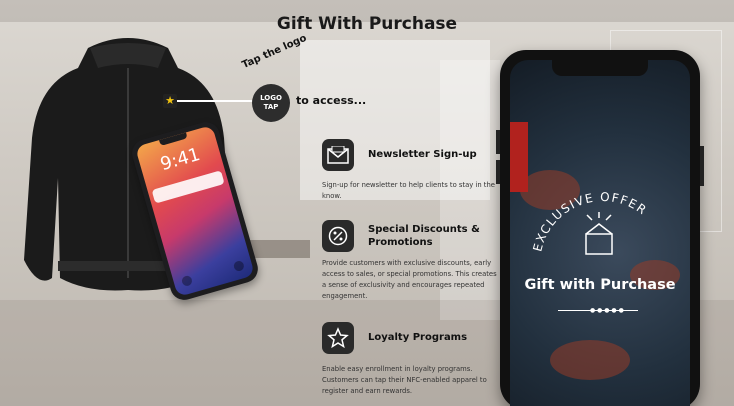 The height and width of the screenshot is (406, 734). I want to click on star-icon, so click(338, 338).